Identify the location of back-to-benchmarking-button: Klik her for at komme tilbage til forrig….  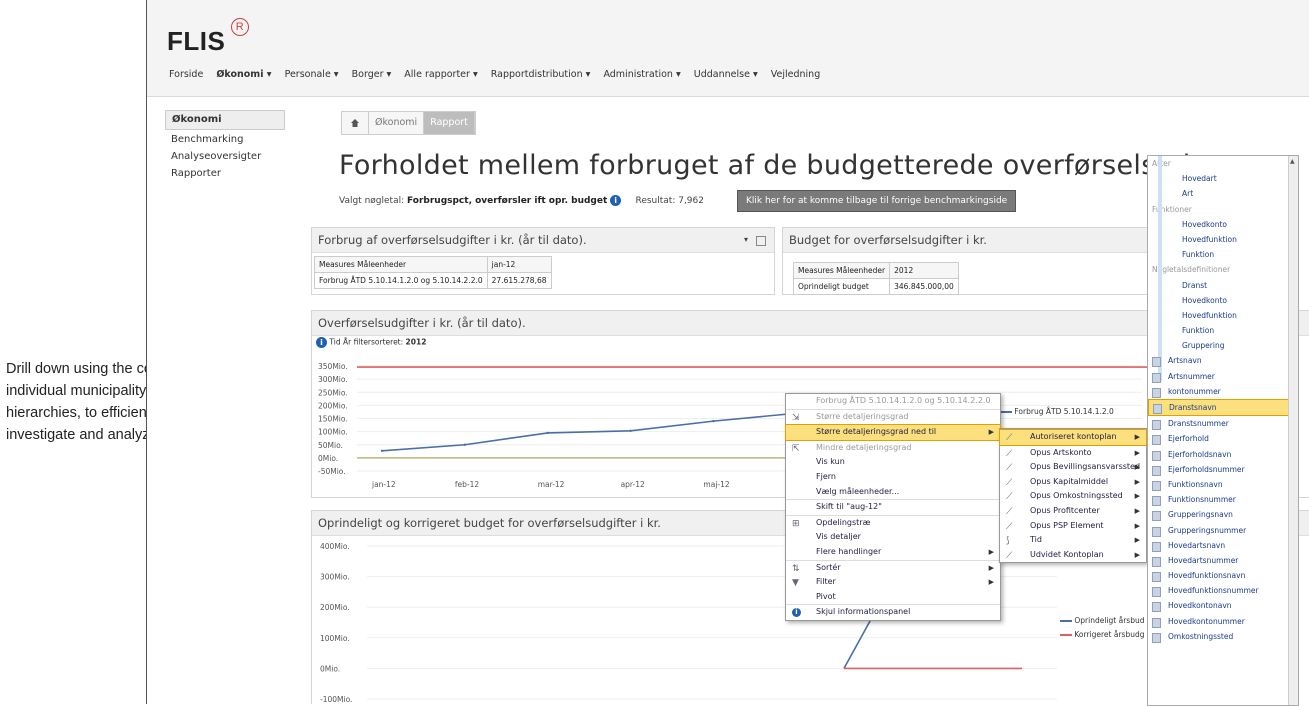
(877, 201).